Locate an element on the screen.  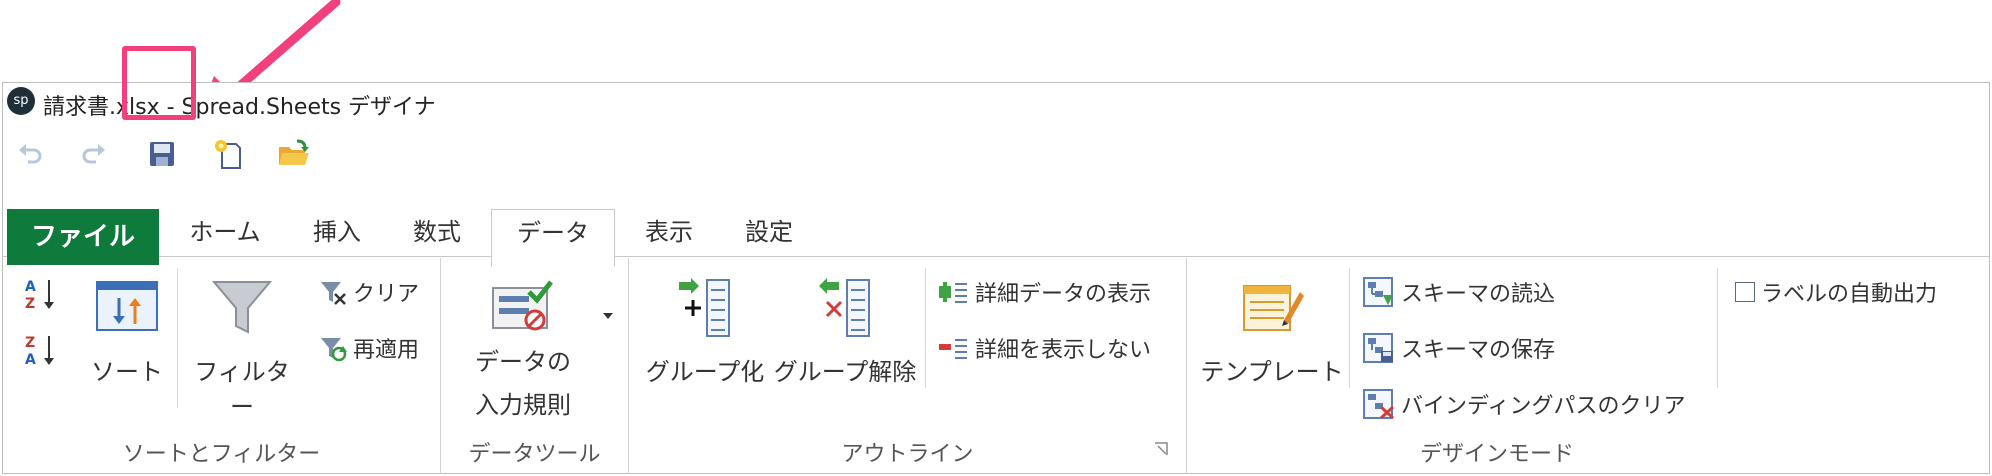
hide-detail-icon is located at coordinates (953, 349).